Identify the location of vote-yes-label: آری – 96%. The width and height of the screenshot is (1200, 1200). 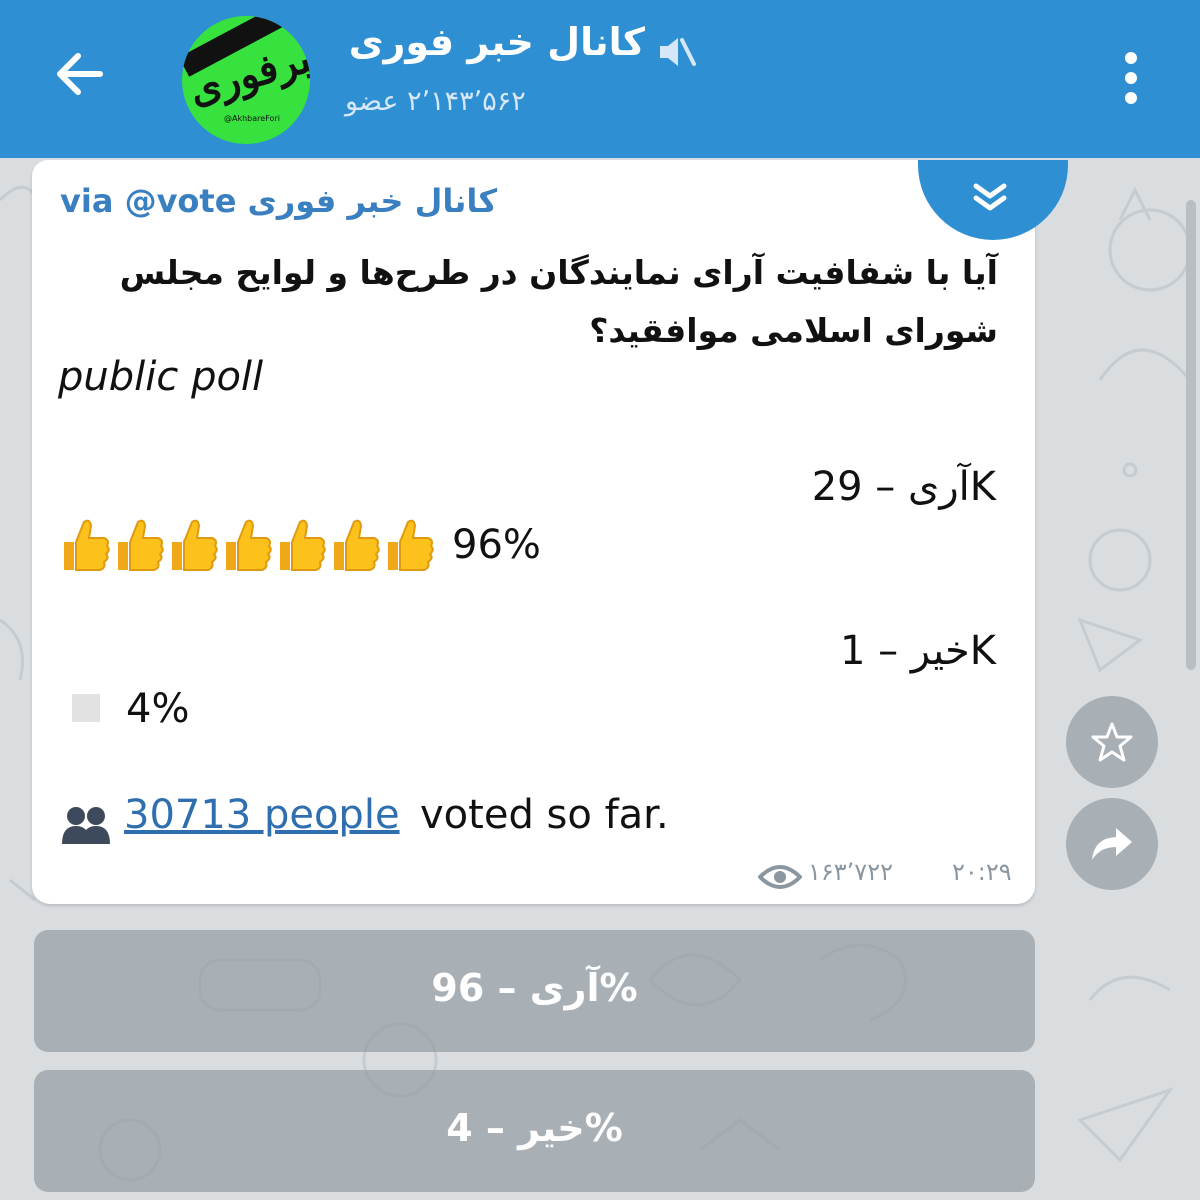
(534, 988).